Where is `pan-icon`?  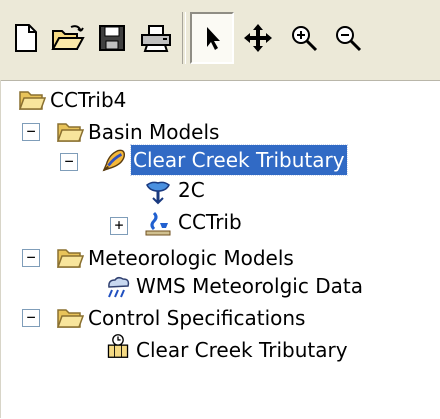
pan-icon is located at coordinates (258, 38).